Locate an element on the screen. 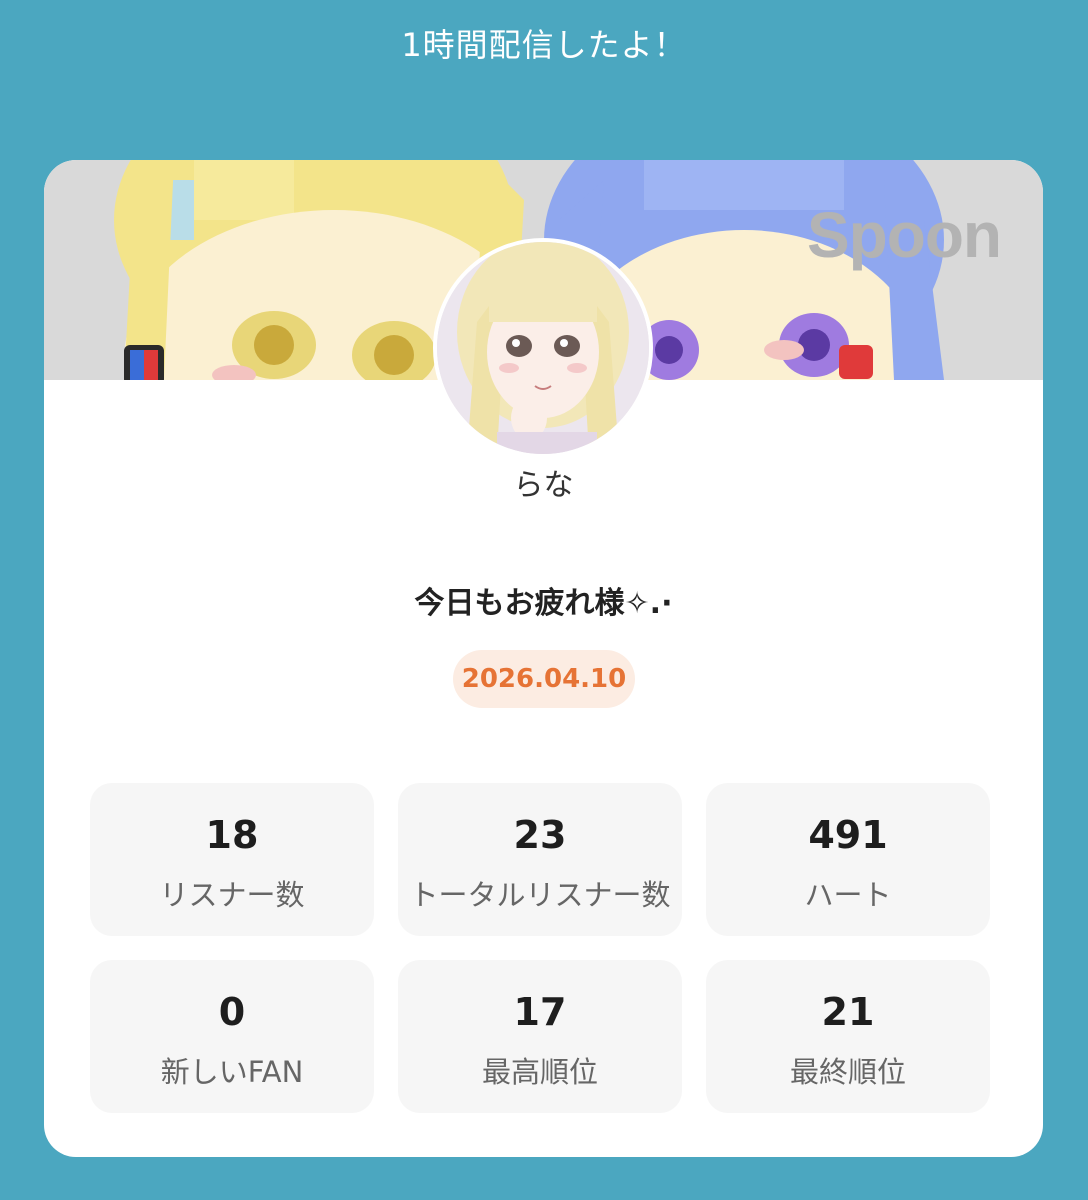  spoon-watermark: Spoon is located at coordinates (904, 235).